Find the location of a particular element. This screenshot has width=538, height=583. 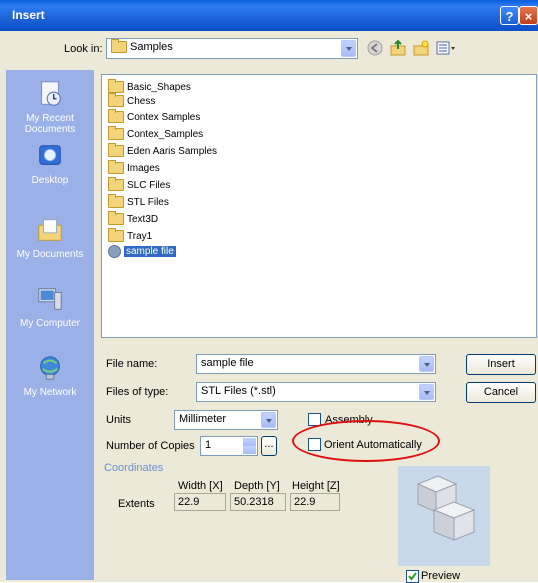

spin-up-icon is located at coordinates (249, 442).